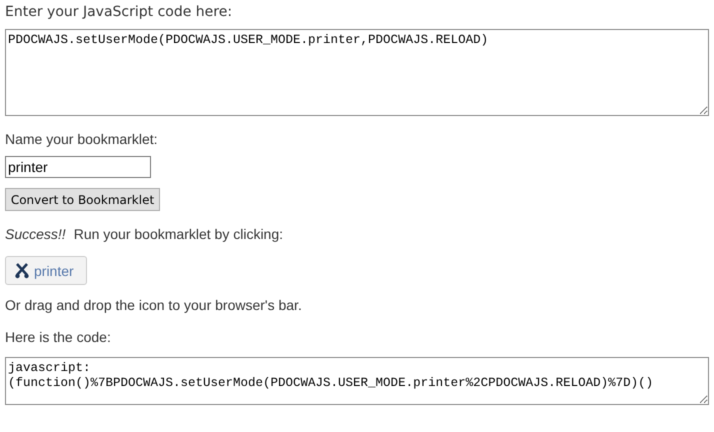 The image size is (714, 432). Describe the element at coordinates (22, 270) in the screenshot. I see `scissors-icon` at that location.